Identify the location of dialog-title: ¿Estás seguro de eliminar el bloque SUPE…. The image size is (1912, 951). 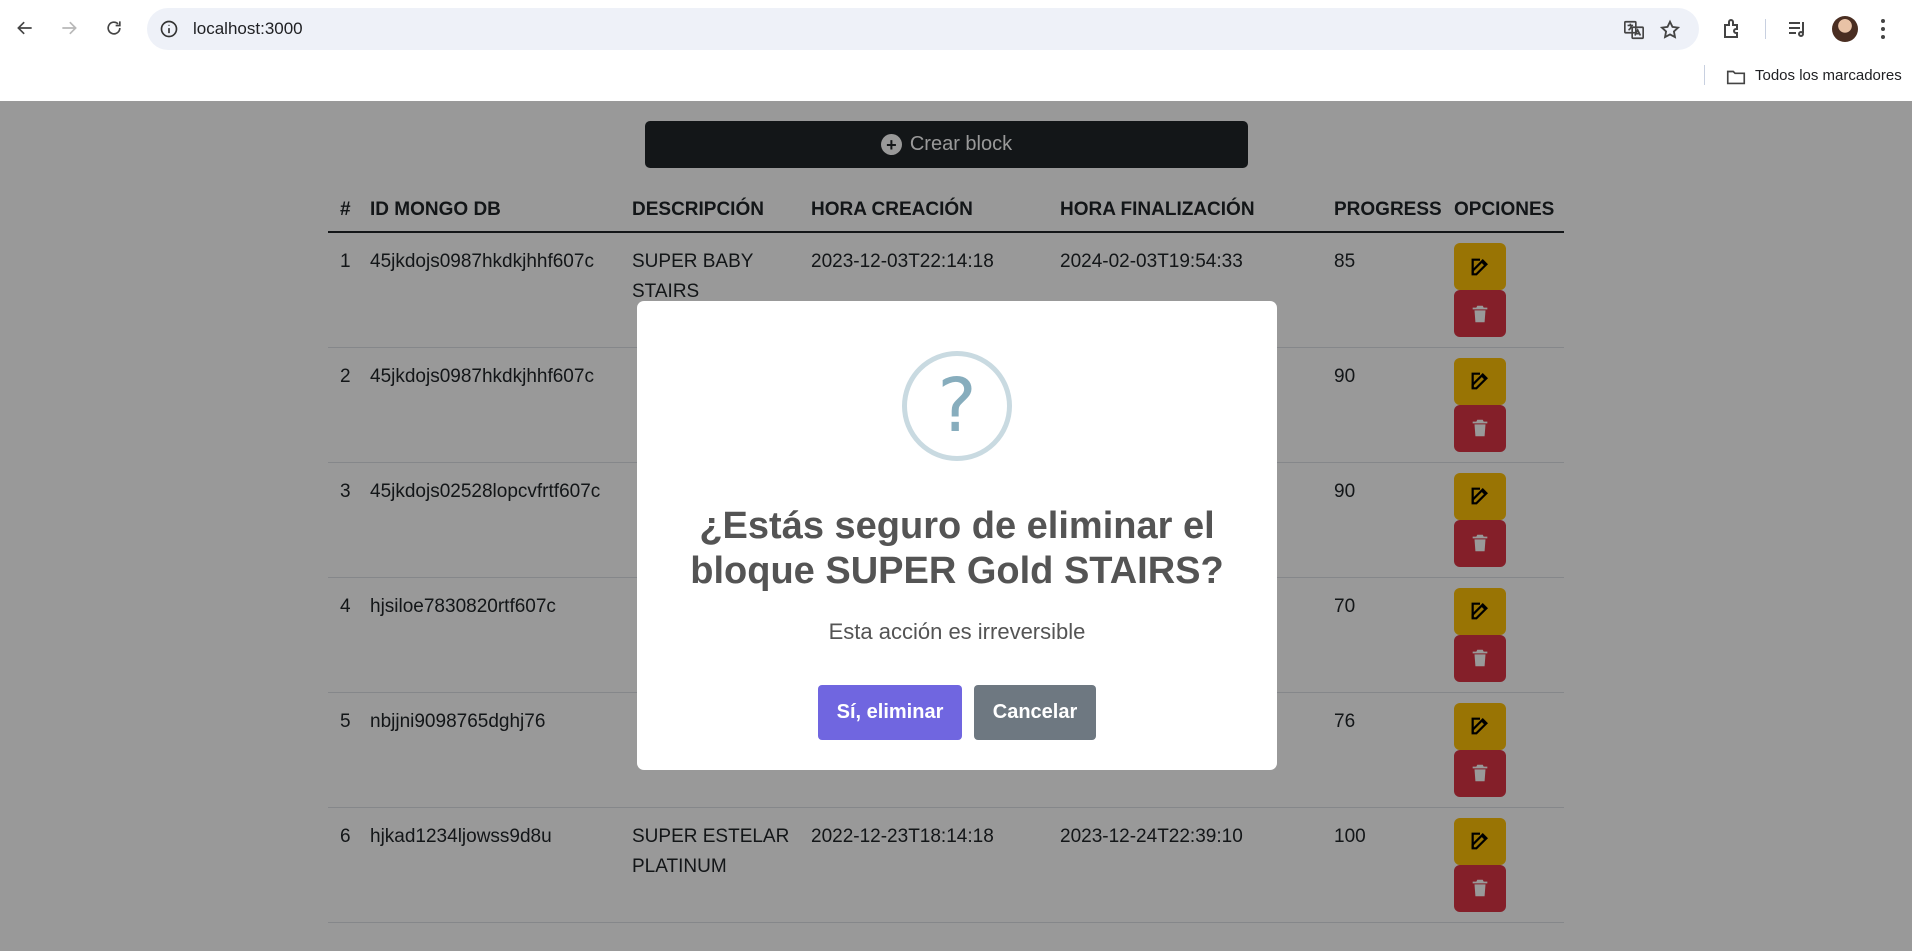
(957, 548).